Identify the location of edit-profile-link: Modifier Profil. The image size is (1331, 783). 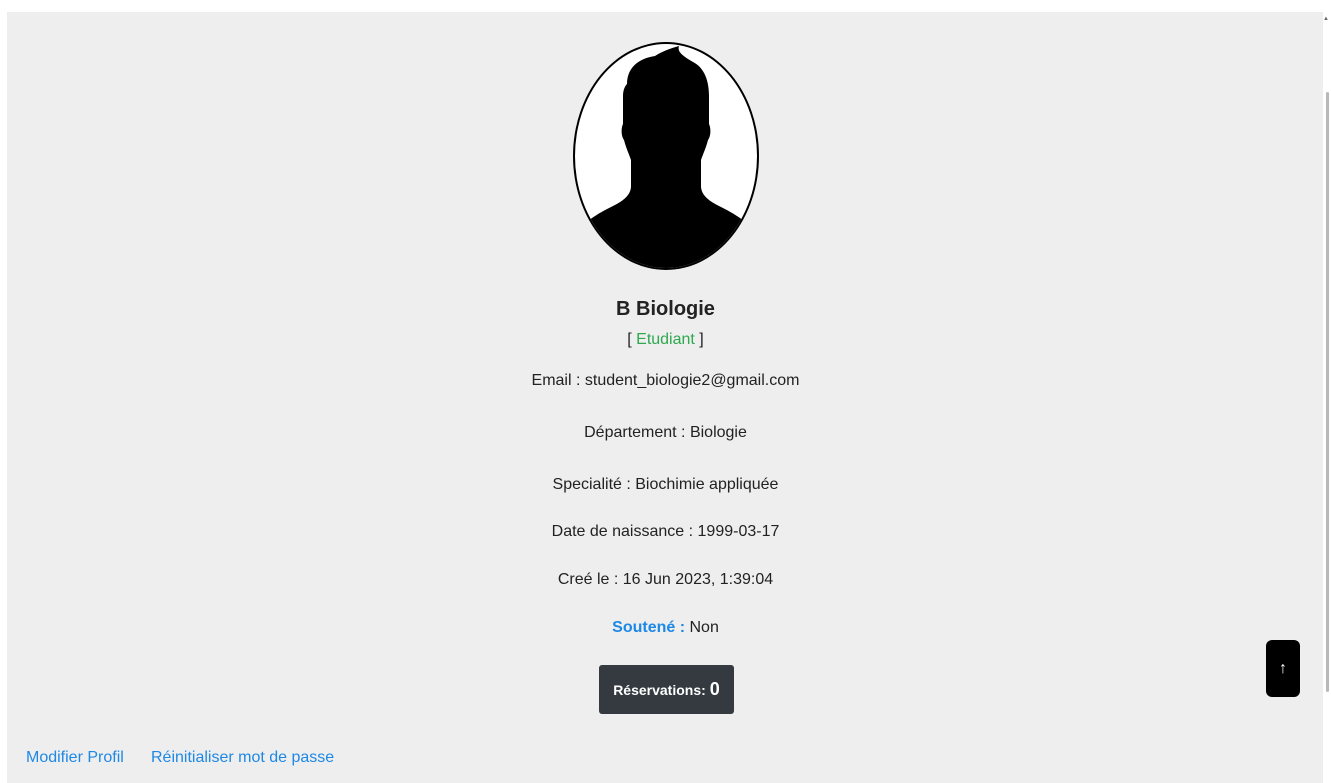
(75, 758).